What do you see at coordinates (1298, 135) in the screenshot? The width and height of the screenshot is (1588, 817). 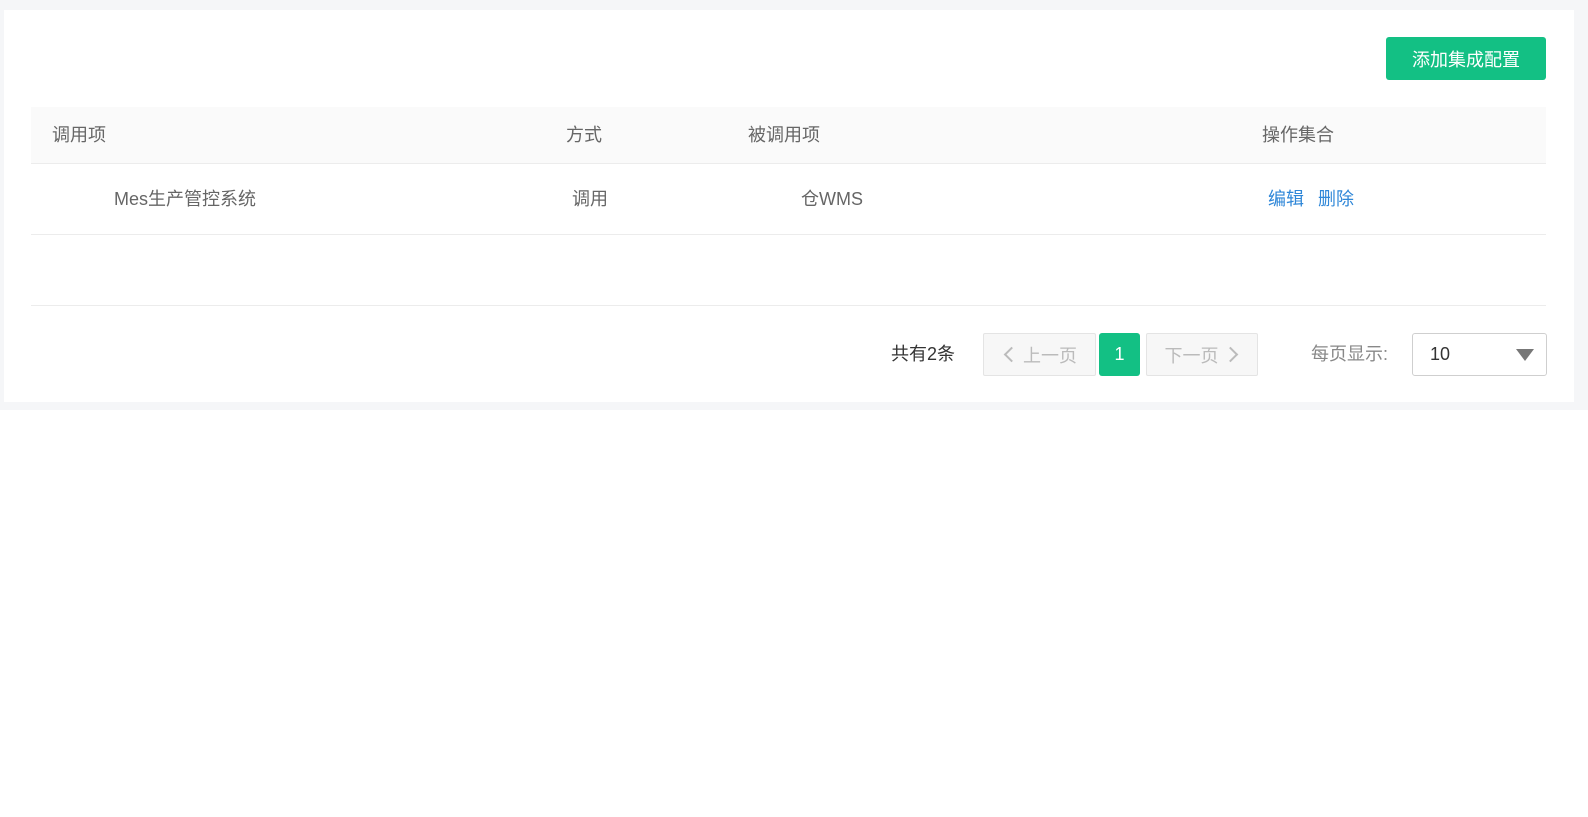 I see `column-actions: 操作集合` at bounding box center [1298, 135].